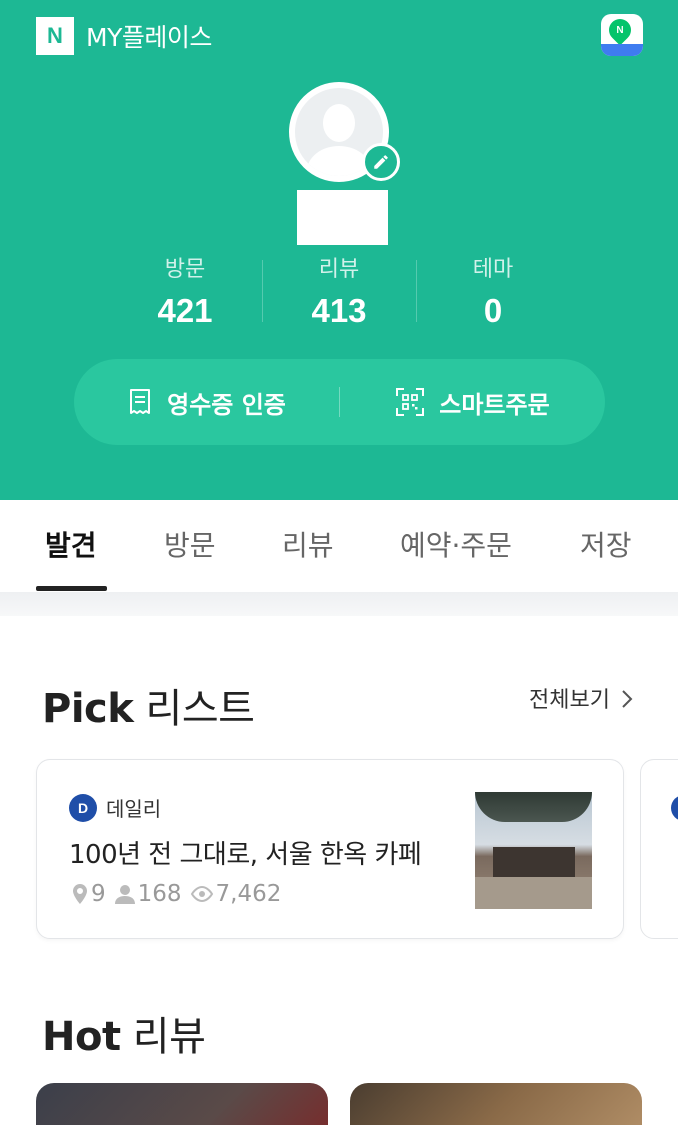  Describe the element at coordinates (149, 37) in the screenshot. I see `app-title: MY플레이스` at that location.